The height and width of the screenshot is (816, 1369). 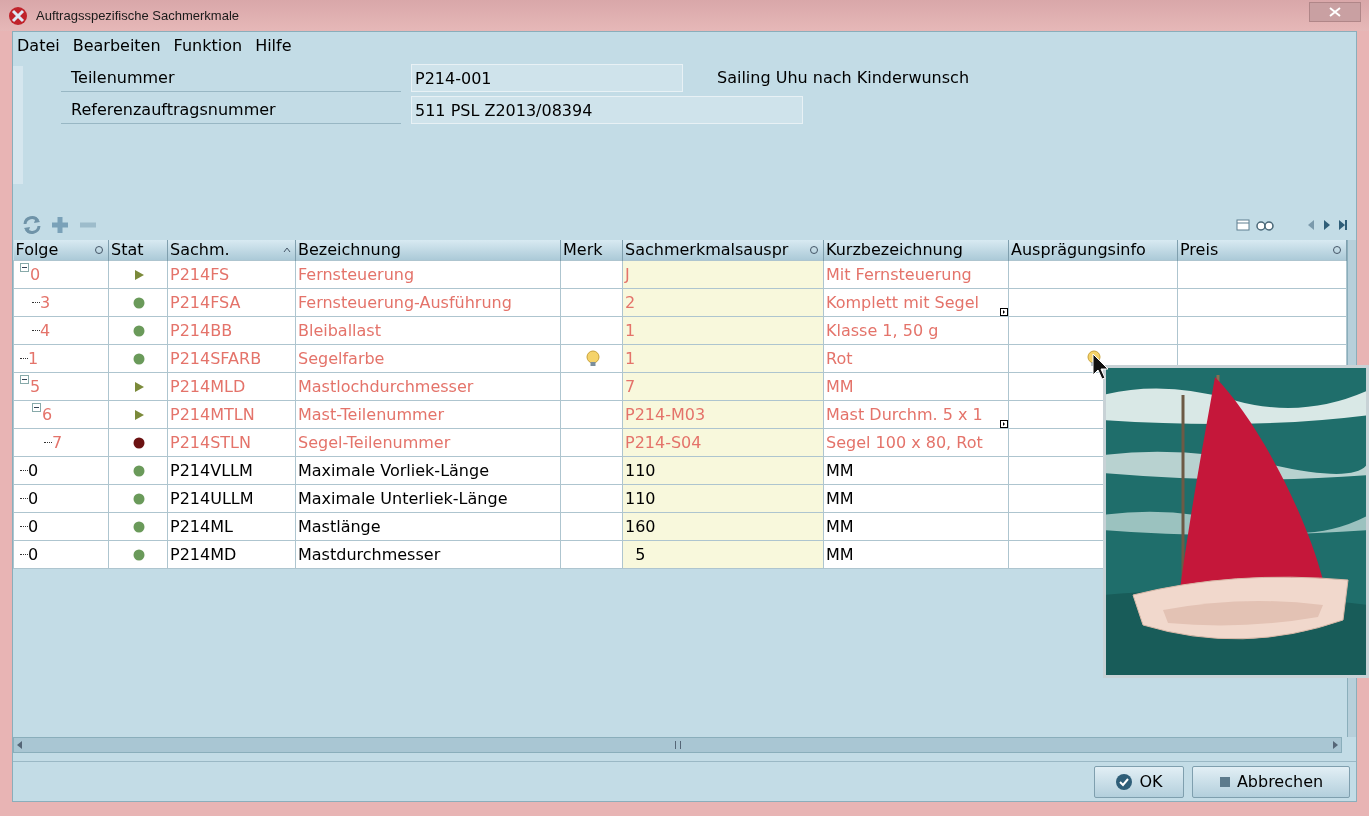 What do you see at coordinates (200, 274) in the screenshot?
I see `table-cell-text: P214FS` at bounding box center [200, 274].